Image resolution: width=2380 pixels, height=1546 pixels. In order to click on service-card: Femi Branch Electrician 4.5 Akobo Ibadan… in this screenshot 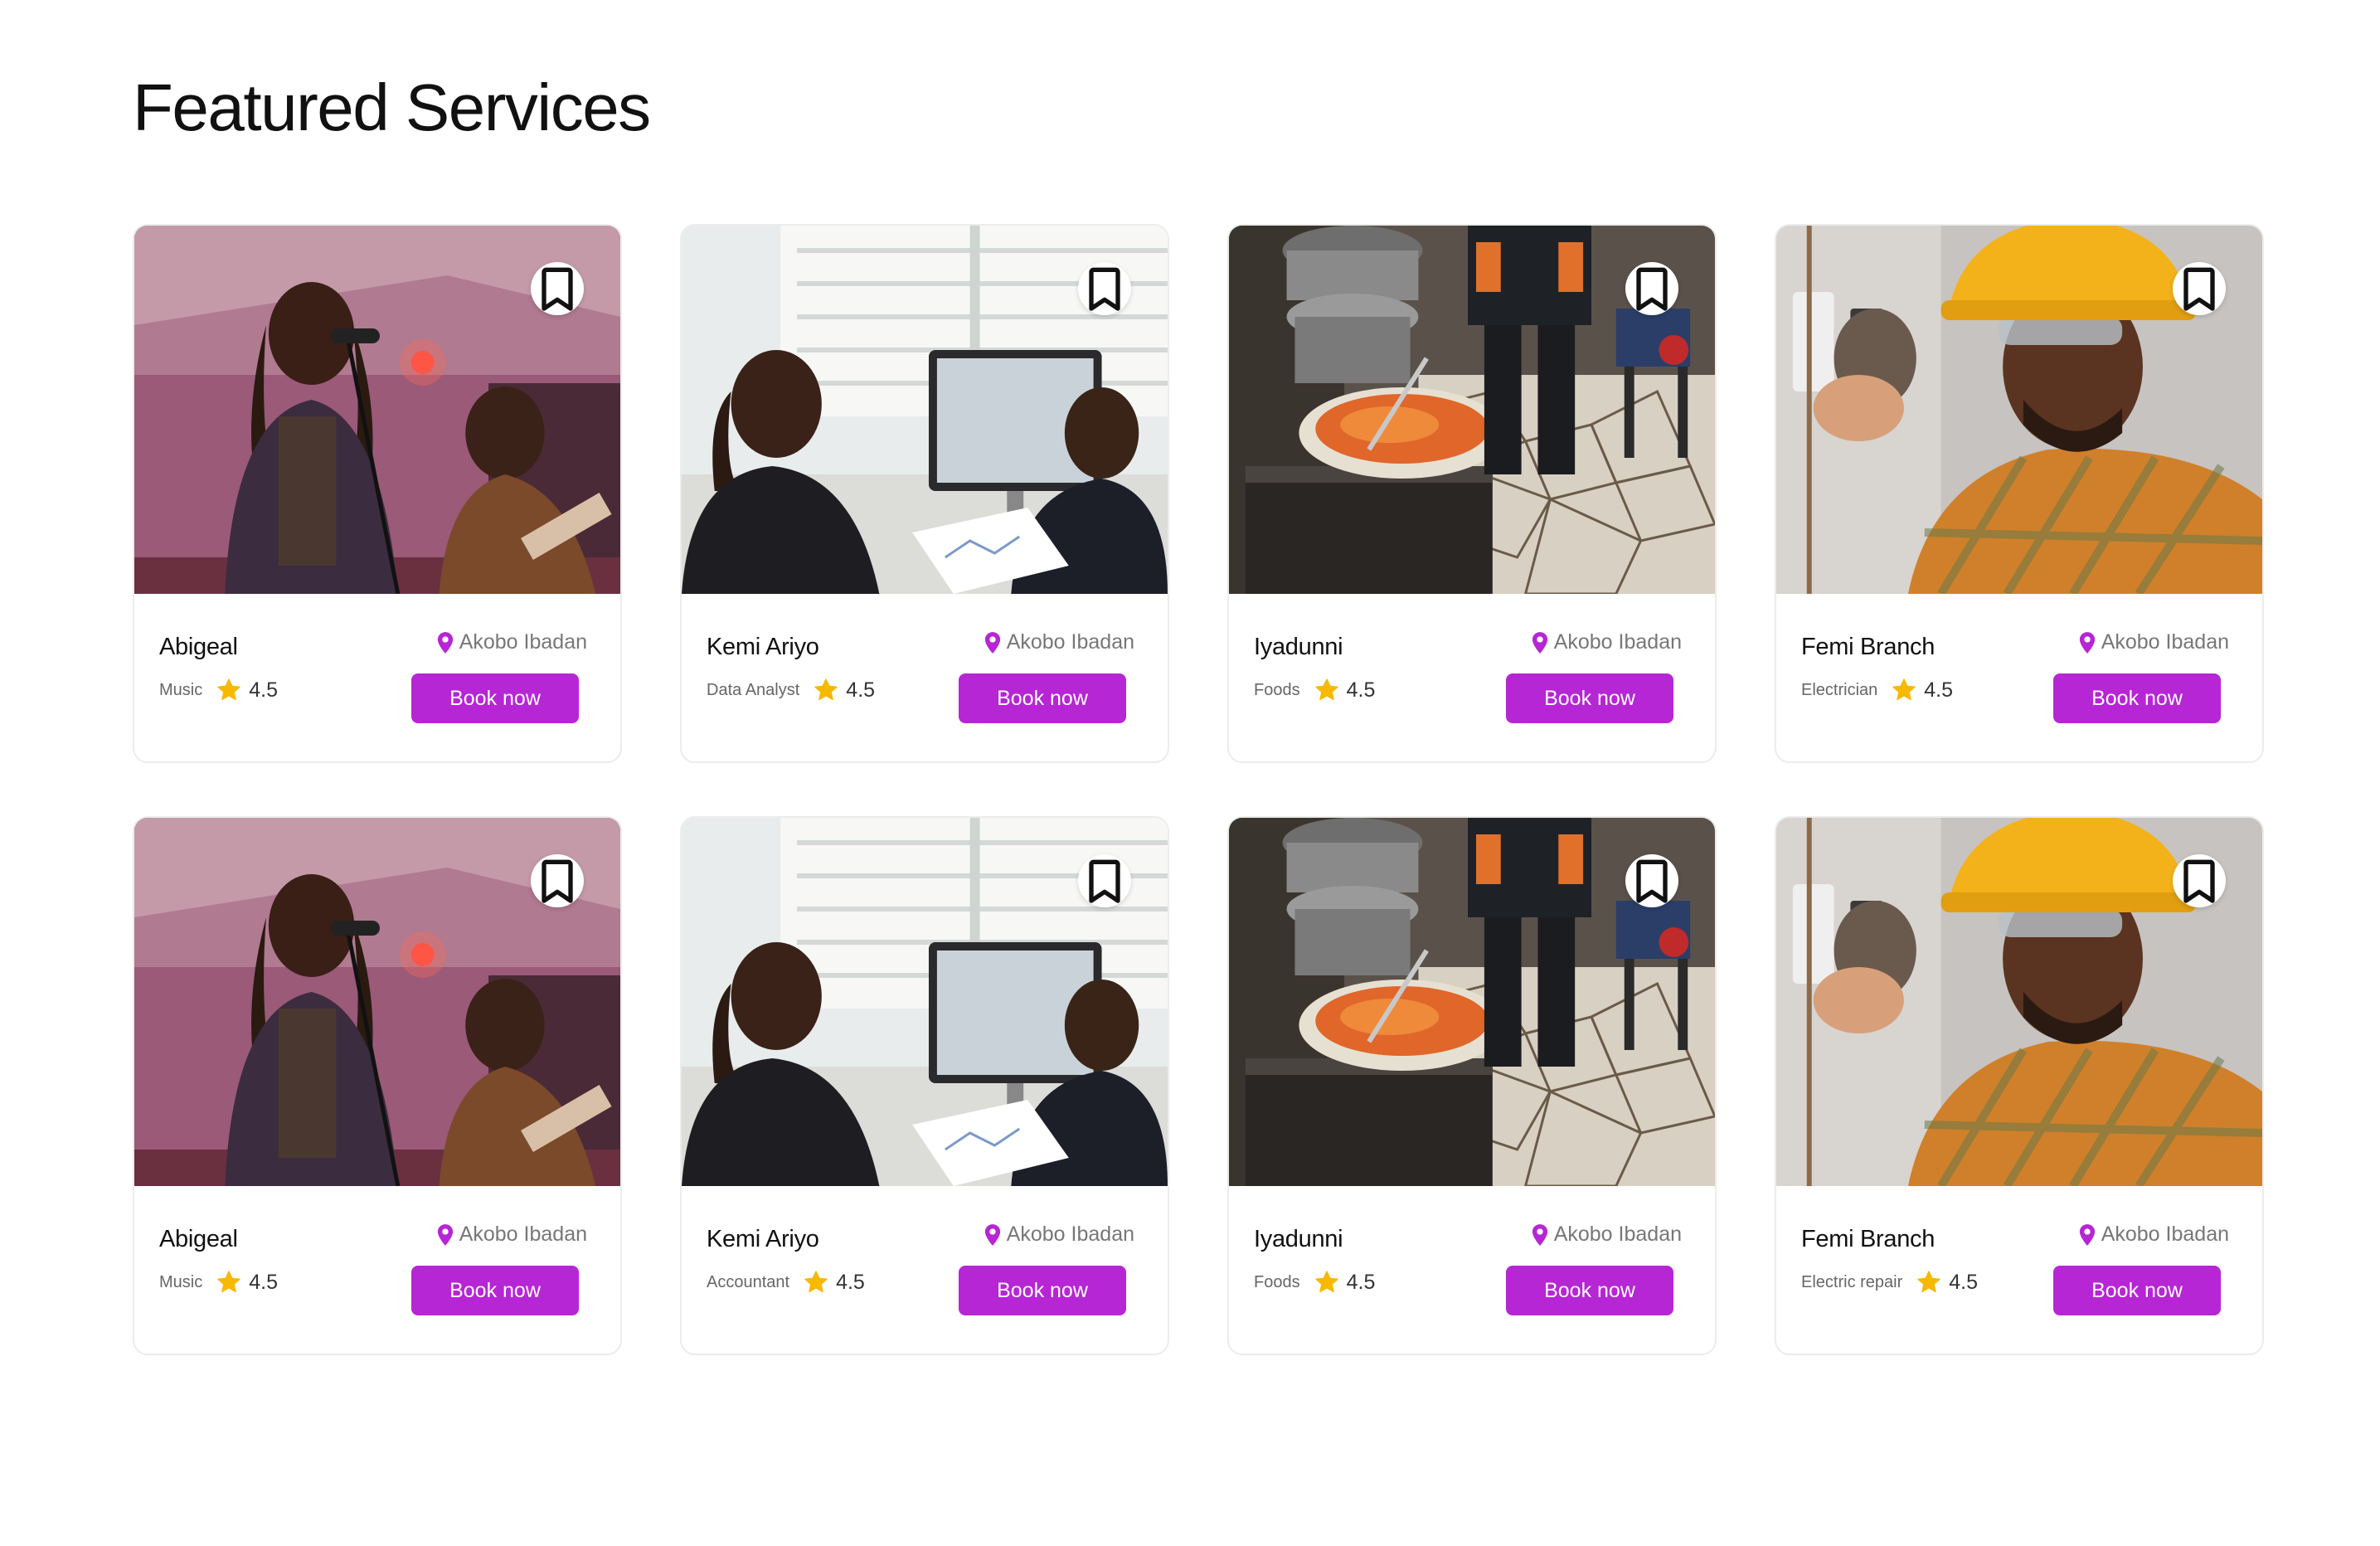, I will do `click(2019, 493)`.